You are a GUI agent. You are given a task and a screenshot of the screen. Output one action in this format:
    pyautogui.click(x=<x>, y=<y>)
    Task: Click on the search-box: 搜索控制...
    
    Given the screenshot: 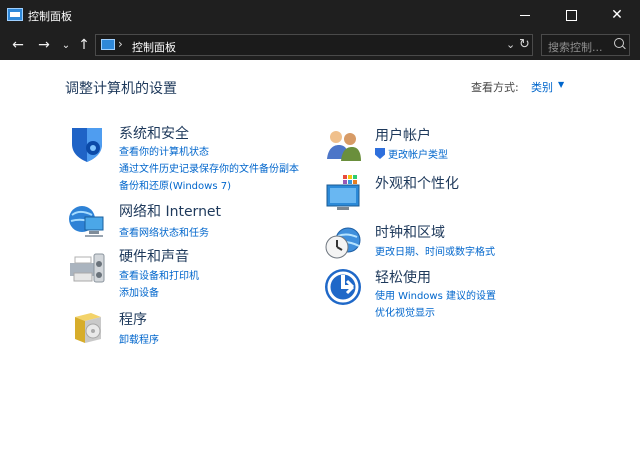 What is the action you would take?
    pyautogui.click(x=585, y=45)
    